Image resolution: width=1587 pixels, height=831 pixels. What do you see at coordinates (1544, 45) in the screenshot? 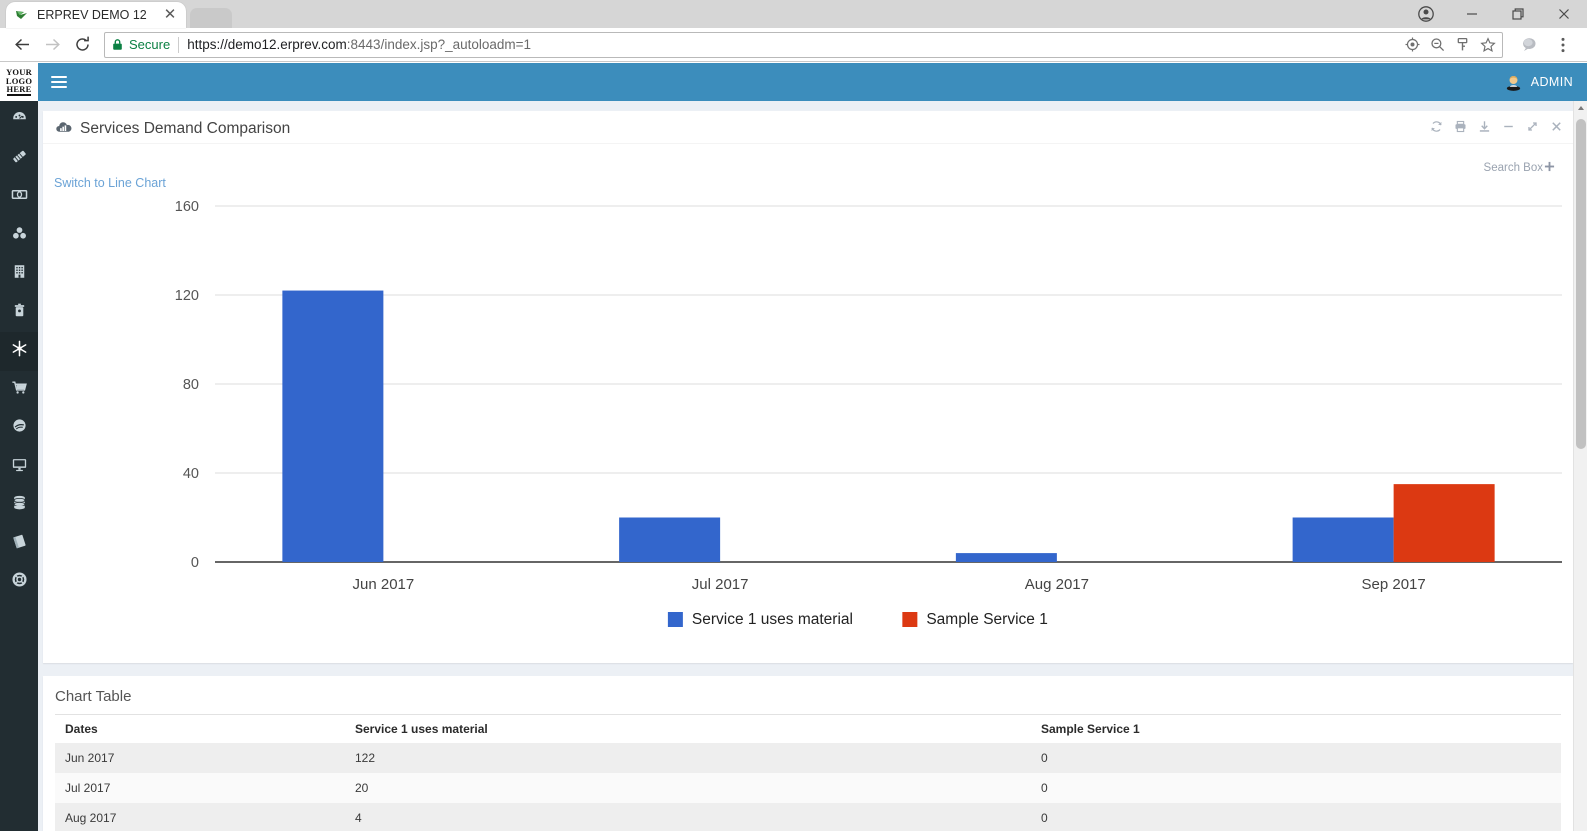
I see `extension-area` at bounding box center [1544, 45].